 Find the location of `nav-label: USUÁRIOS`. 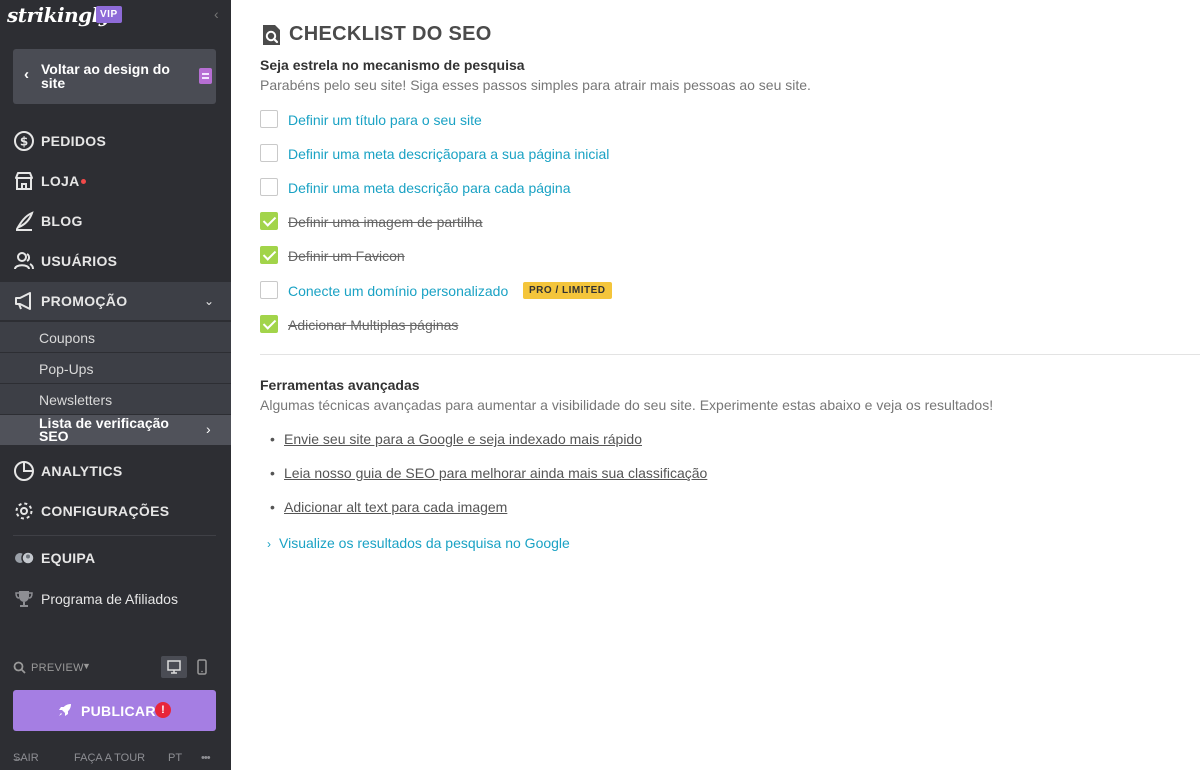

nav-label: USUÁRIOS is located at coordinates (79, 261).